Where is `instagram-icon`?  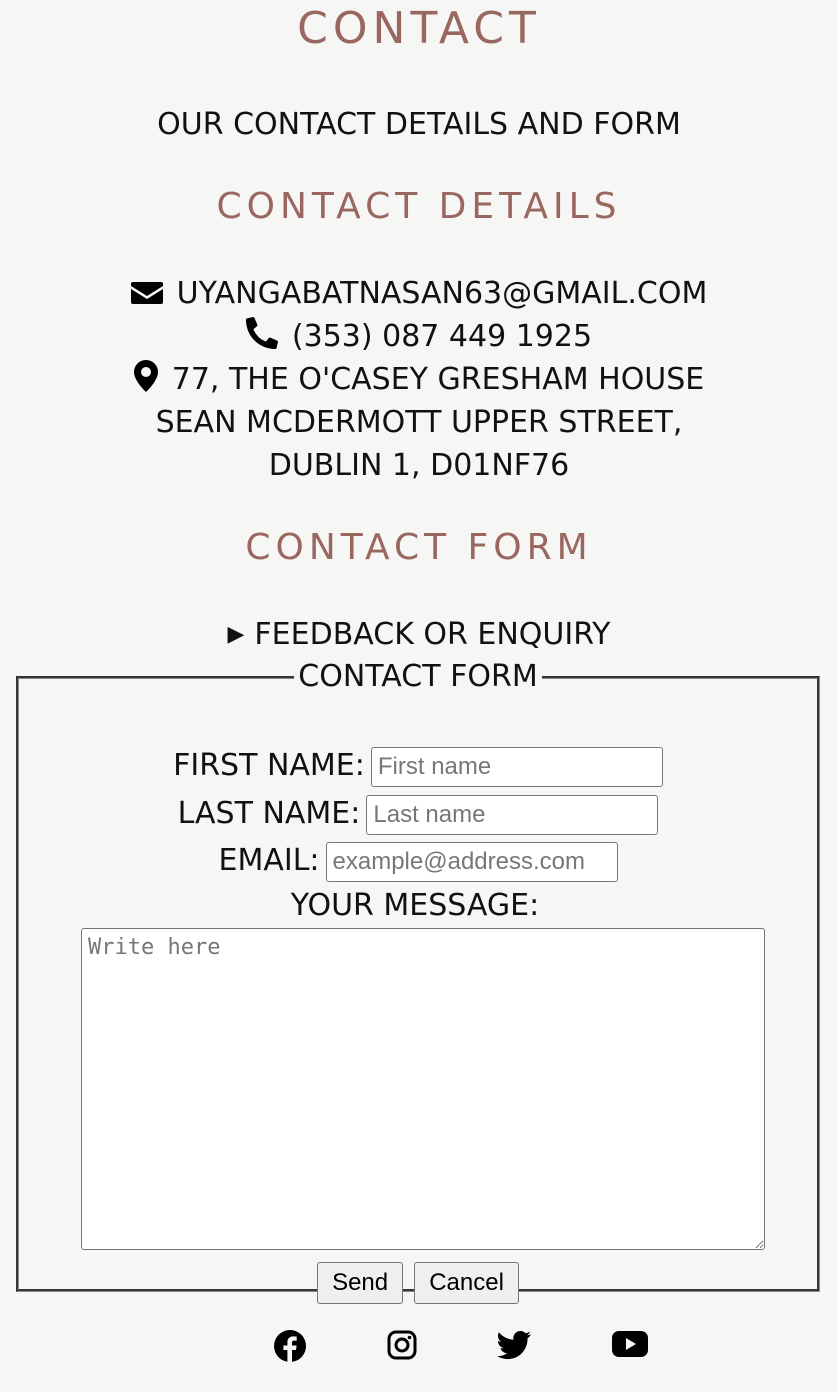 instagram-icon is located at coordinates (402, 1345).